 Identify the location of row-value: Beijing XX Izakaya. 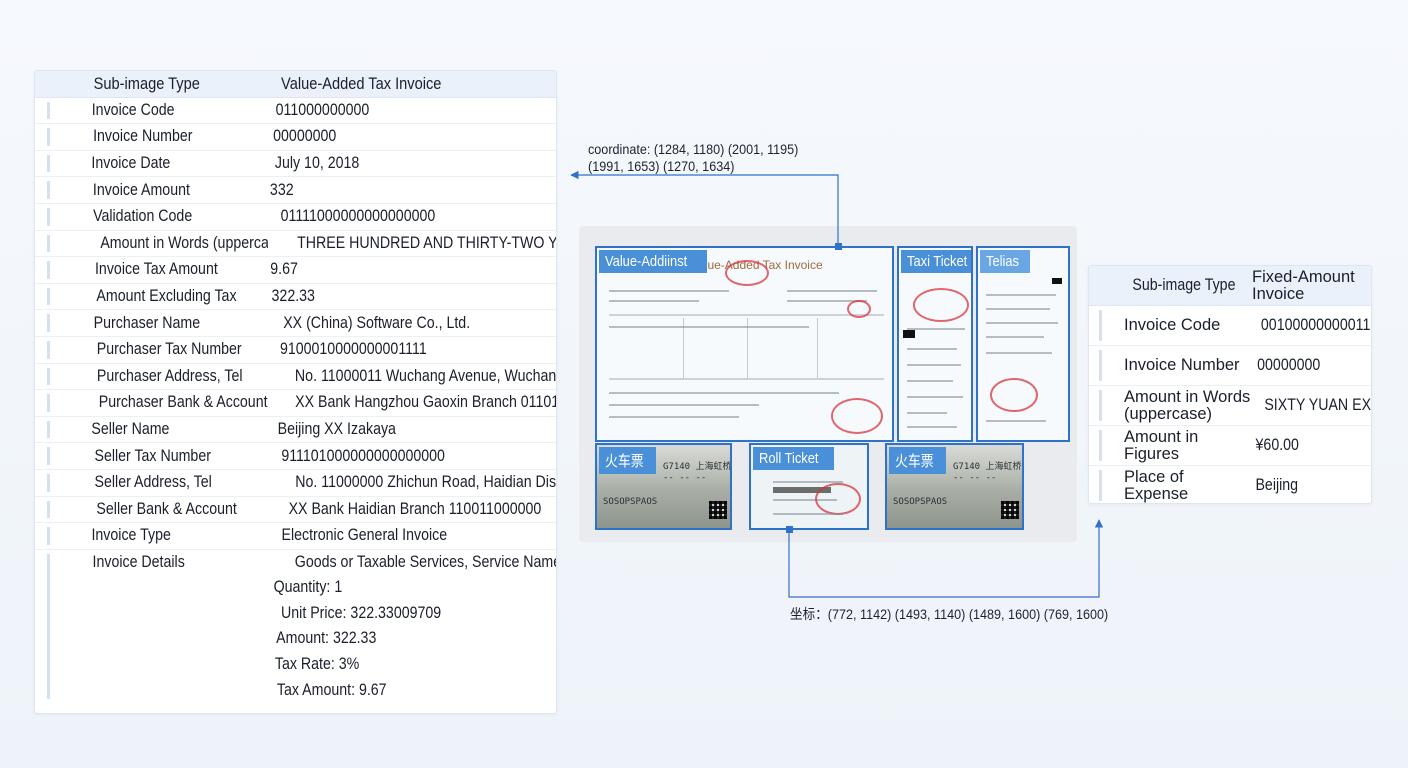
(336, 429).